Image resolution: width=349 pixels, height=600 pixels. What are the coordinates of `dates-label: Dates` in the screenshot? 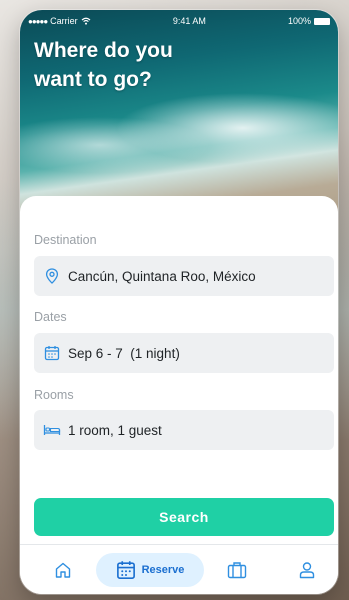 It's located at (50, 317).